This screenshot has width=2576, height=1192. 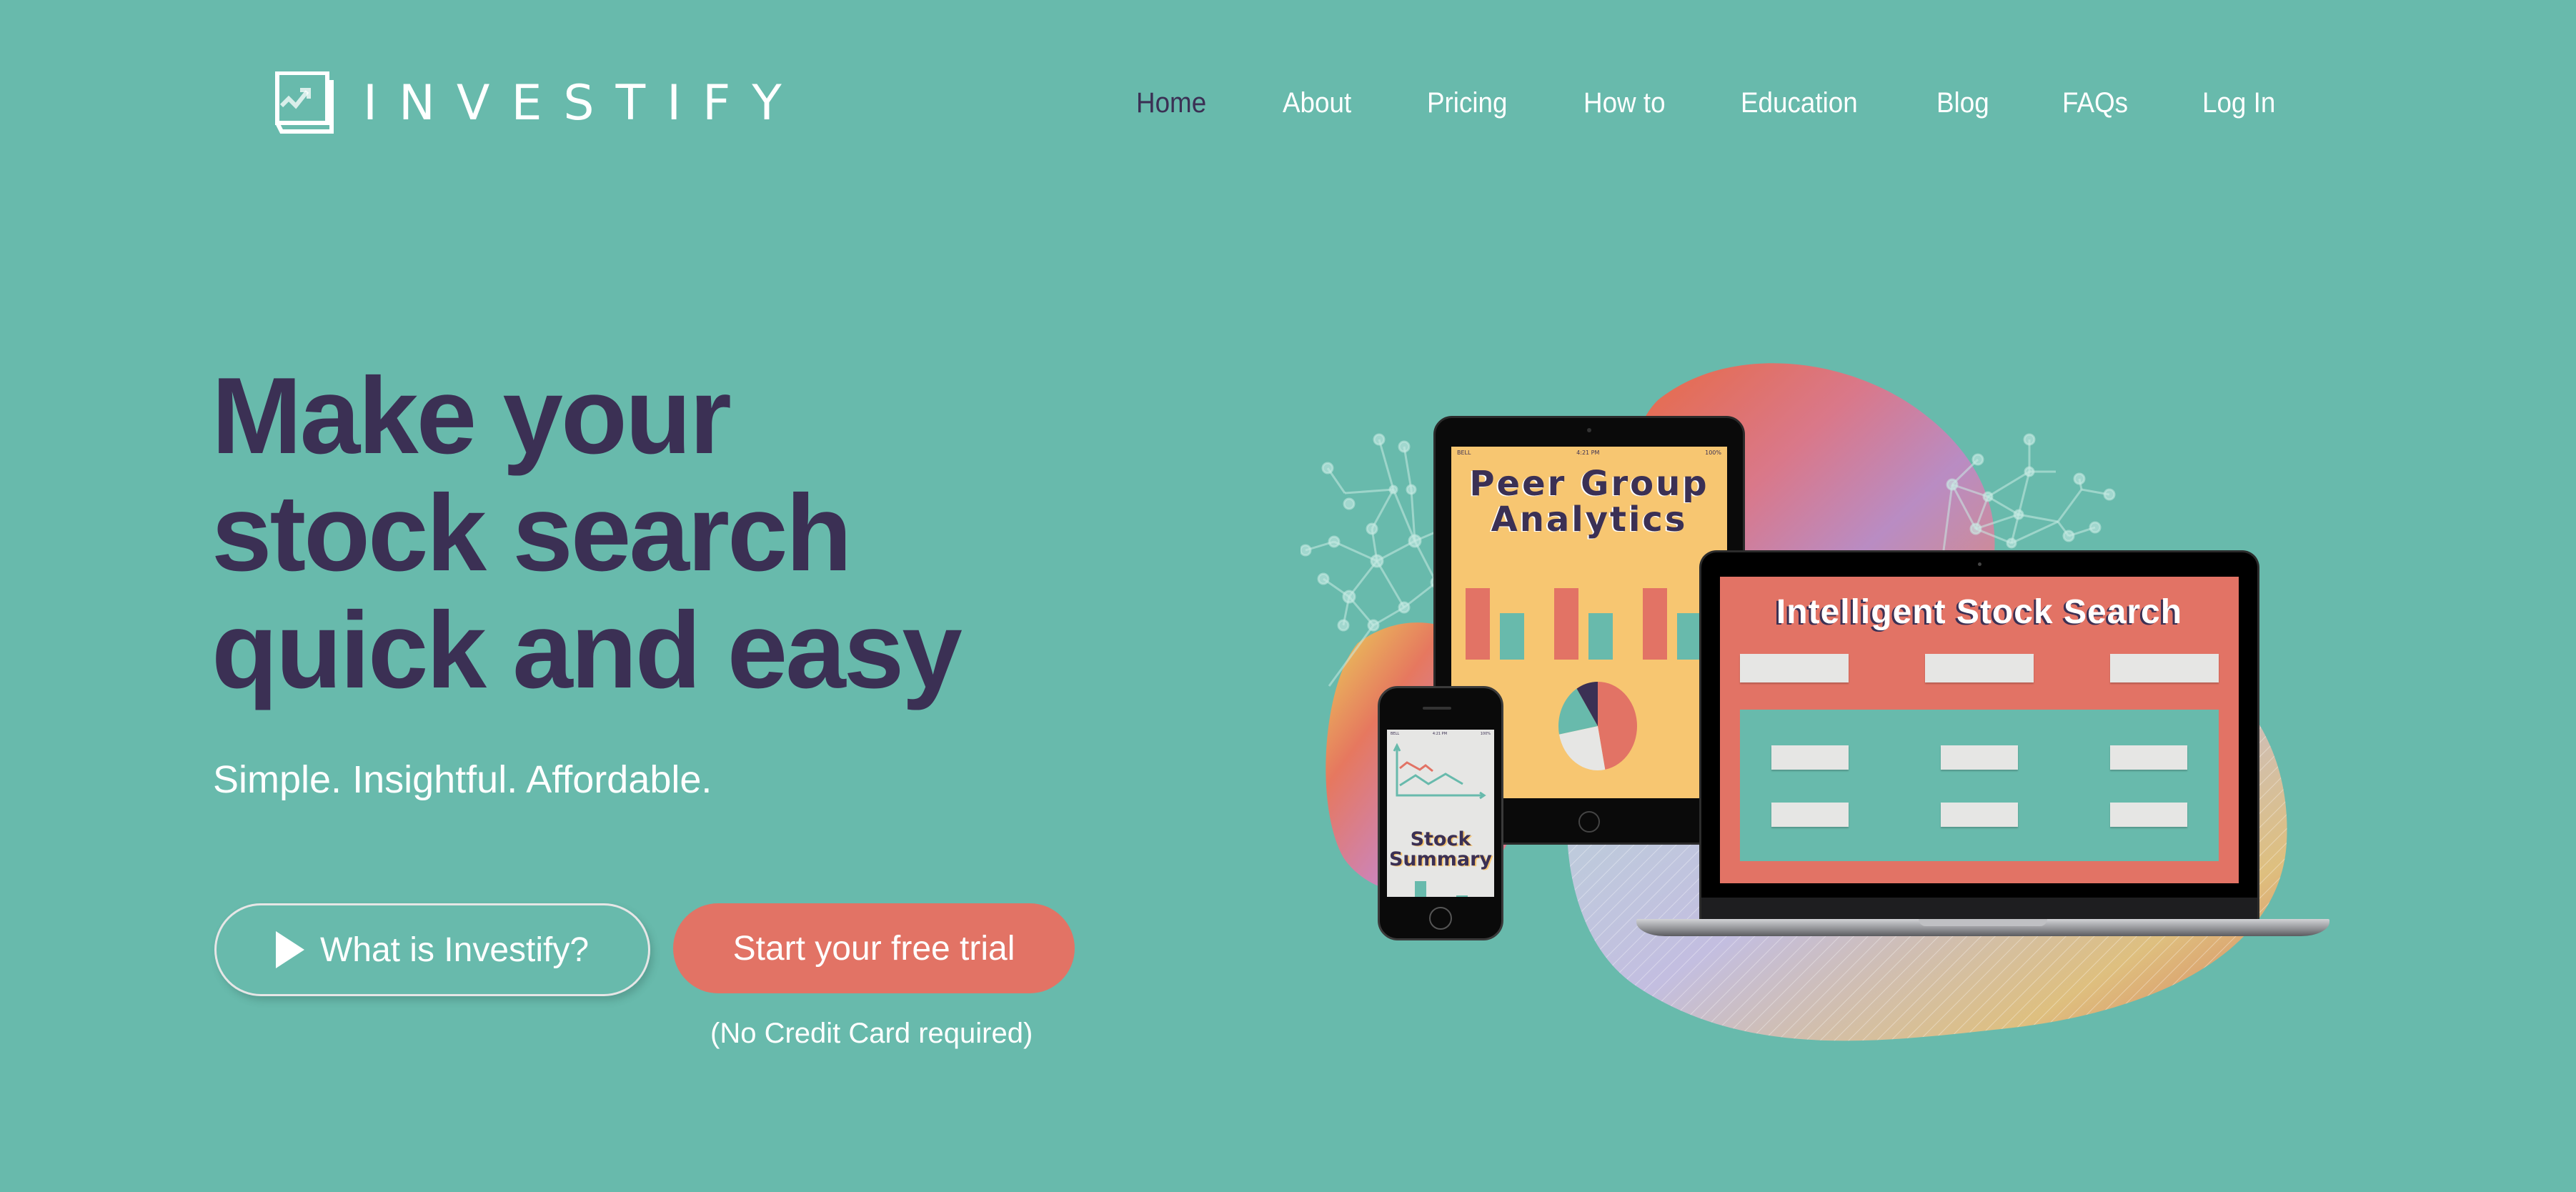 I want to click on phone-speaker, so click(x=1437, y=708).